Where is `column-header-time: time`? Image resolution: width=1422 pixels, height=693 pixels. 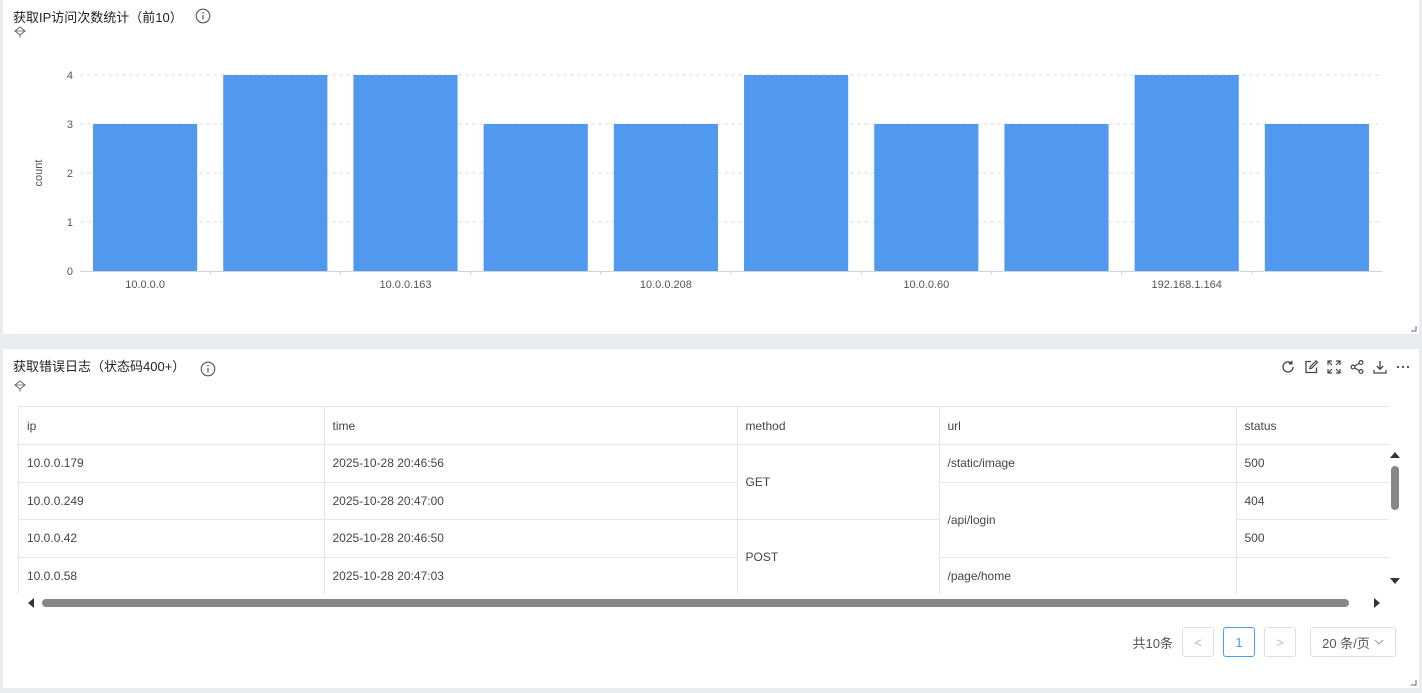
column-header-time: time is located at coordinates (531, 426).